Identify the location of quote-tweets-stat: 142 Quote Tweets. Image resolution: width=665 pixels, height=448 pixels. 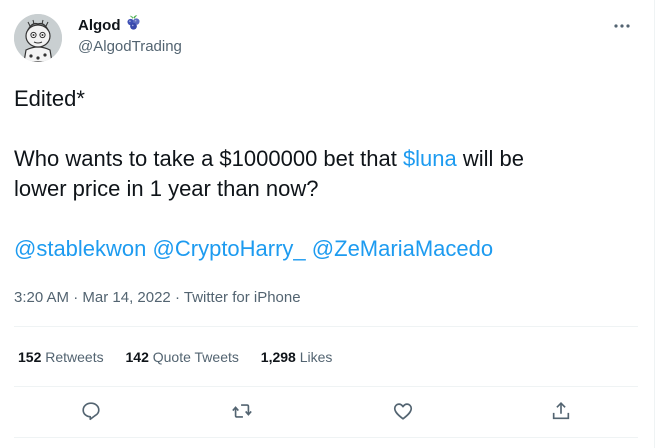
(182, 357).